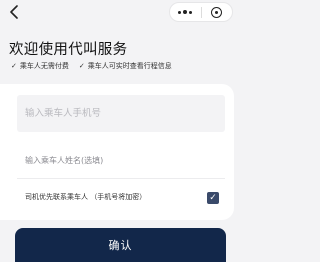 This screenshot has width=320, height=262. I want to click on tip-item: ✓ 乘车人可实时查看行程信息, so click(125, 66).